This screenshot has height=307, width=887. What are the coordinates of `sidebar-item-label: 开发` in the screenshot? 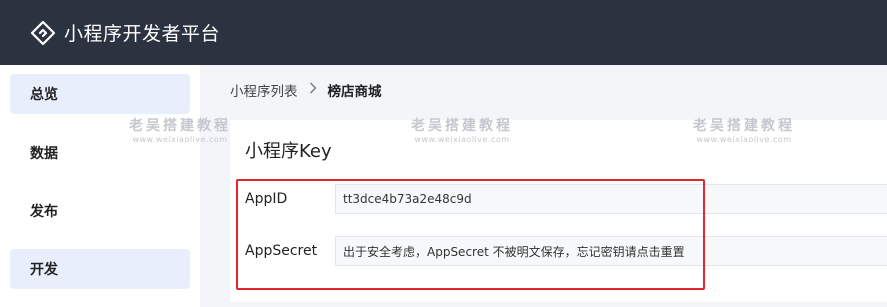 It's located at (44, 270).